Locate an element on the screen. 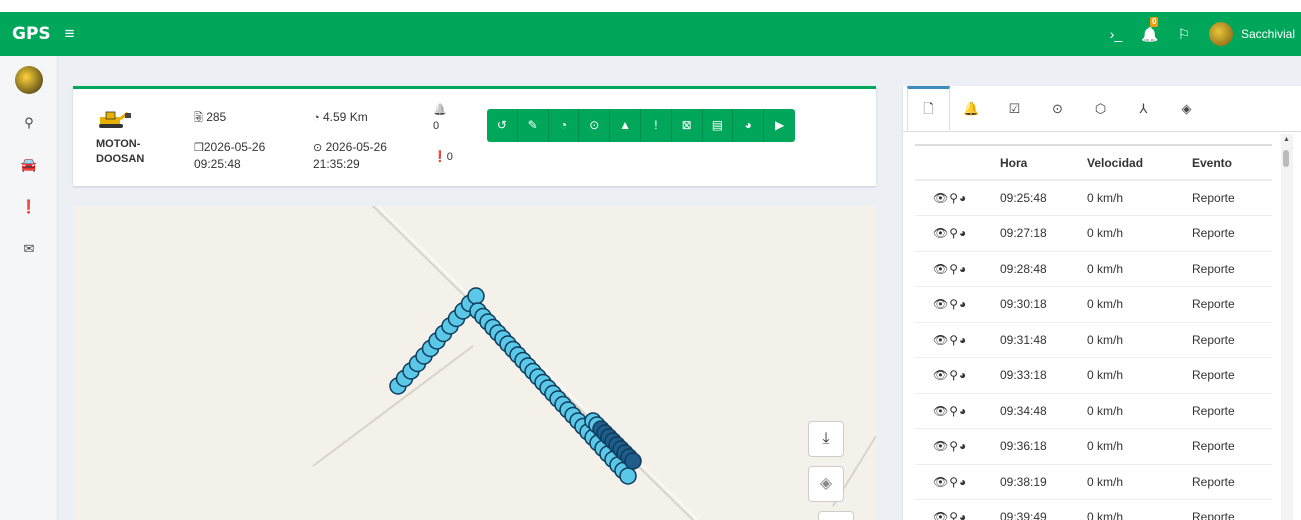 Image resolution: width=1301 pixels, height=520 pixels. col-evento: Evento is located at coordinates (1228, 163).